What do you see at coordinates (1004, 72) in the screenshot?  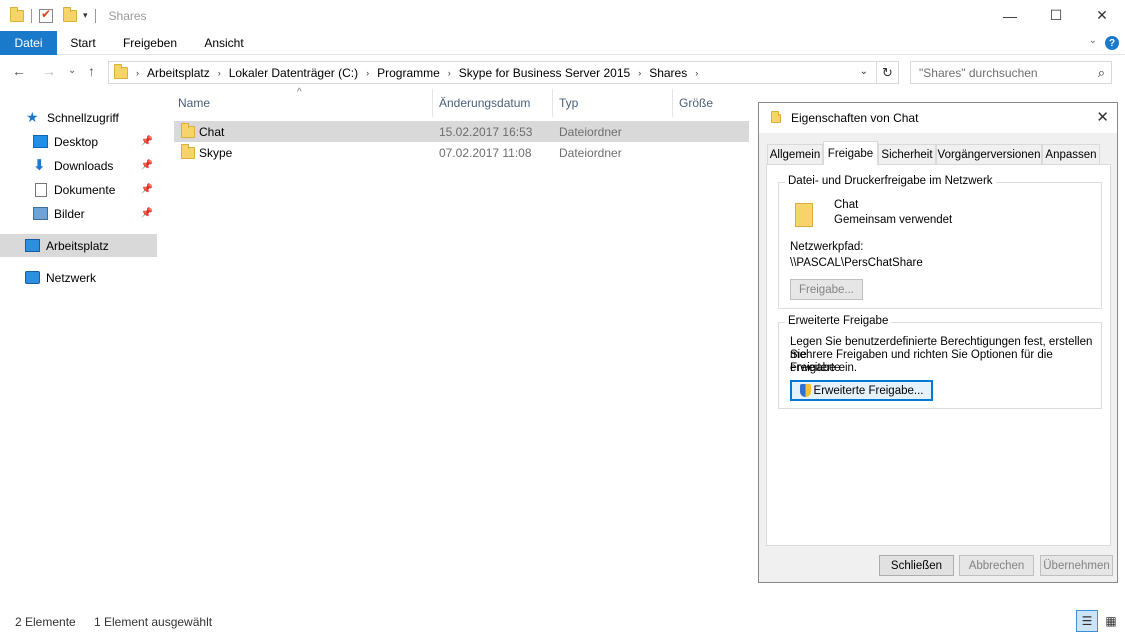 I see `search-input` at bounding box center [1004, 72].